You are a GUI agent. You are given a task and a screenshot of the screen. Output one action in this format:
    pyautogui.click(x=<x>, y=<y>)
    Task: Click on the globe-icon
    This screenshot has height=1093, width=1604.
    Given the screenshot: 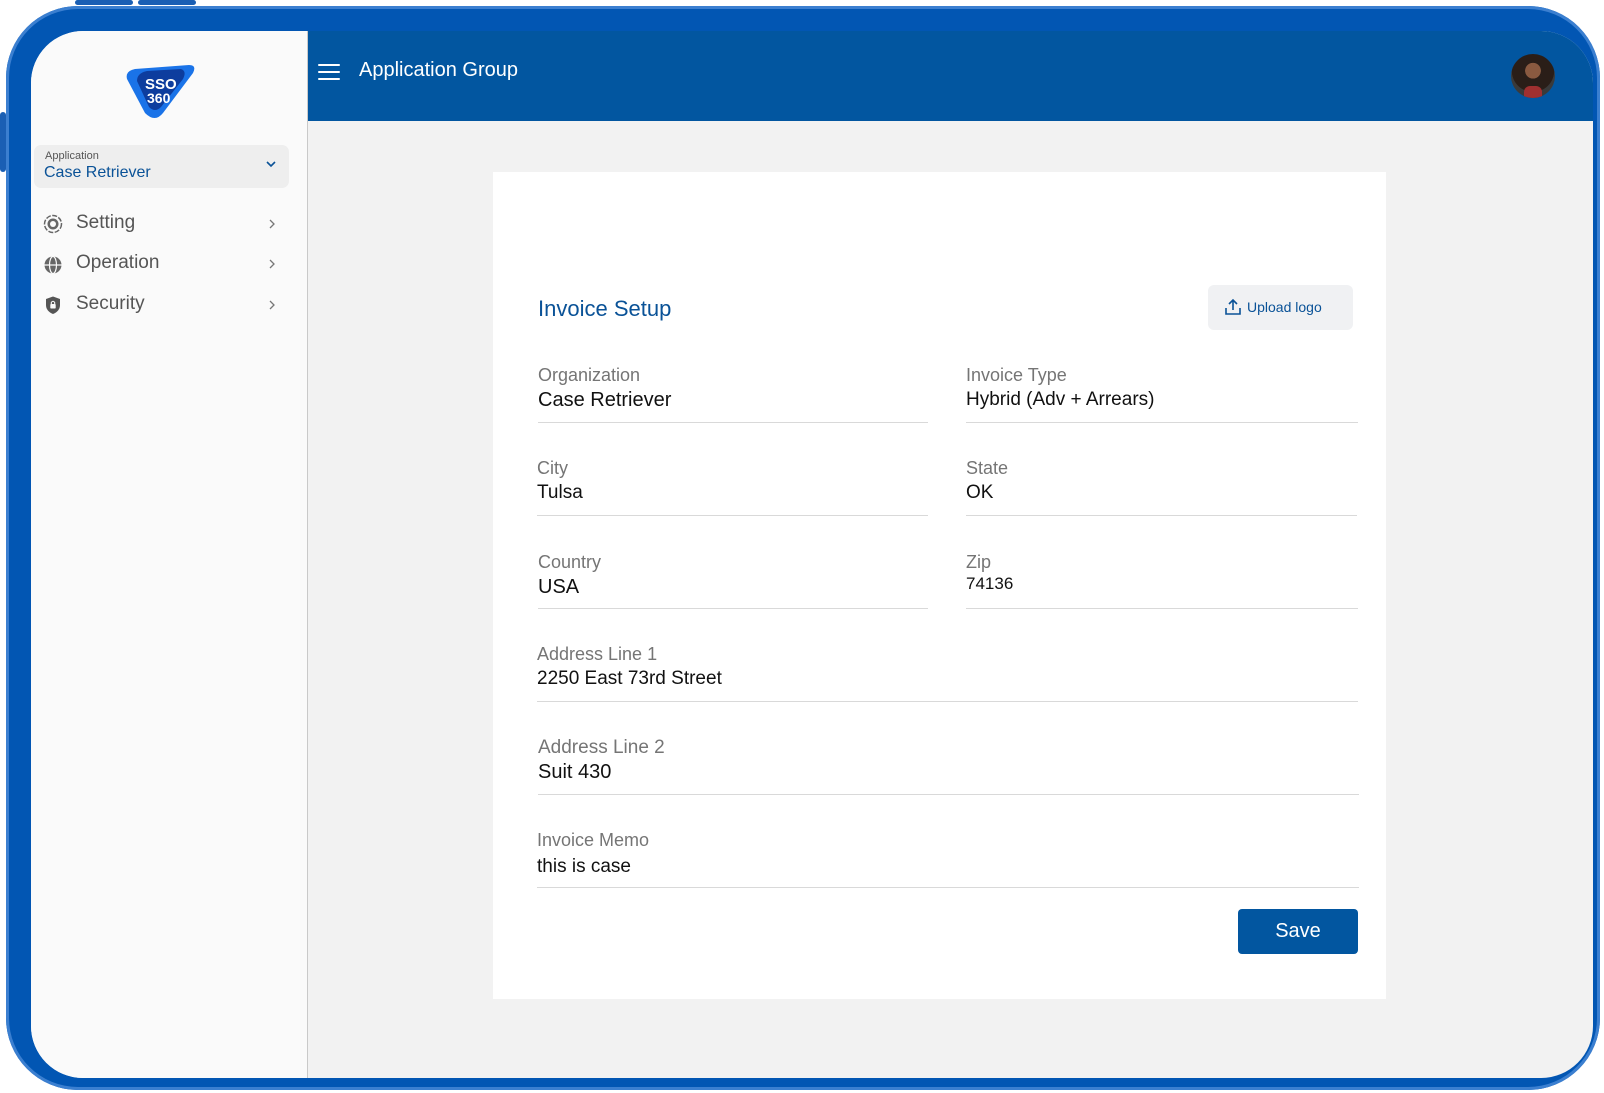 What is the action you would take?
    pyautogui.click(x=53, y=264)
    